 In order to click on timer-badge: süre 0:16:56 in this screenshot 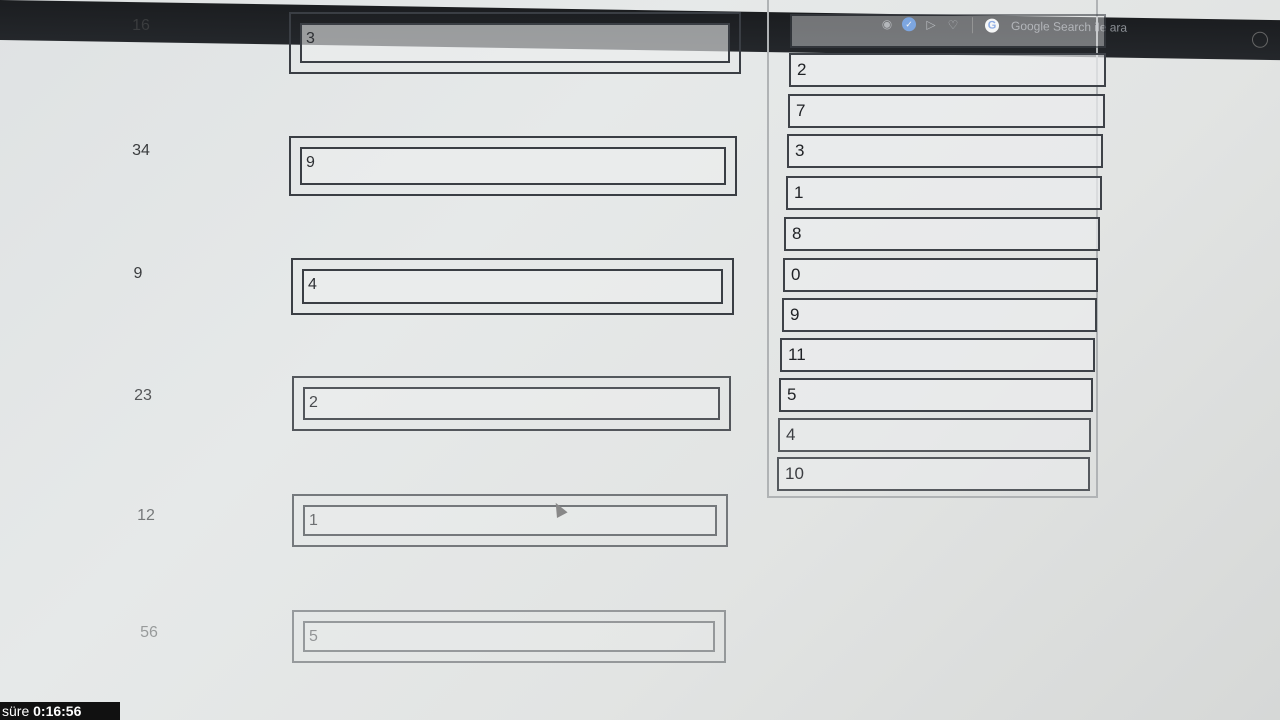, I will do `click(60, 711)`.